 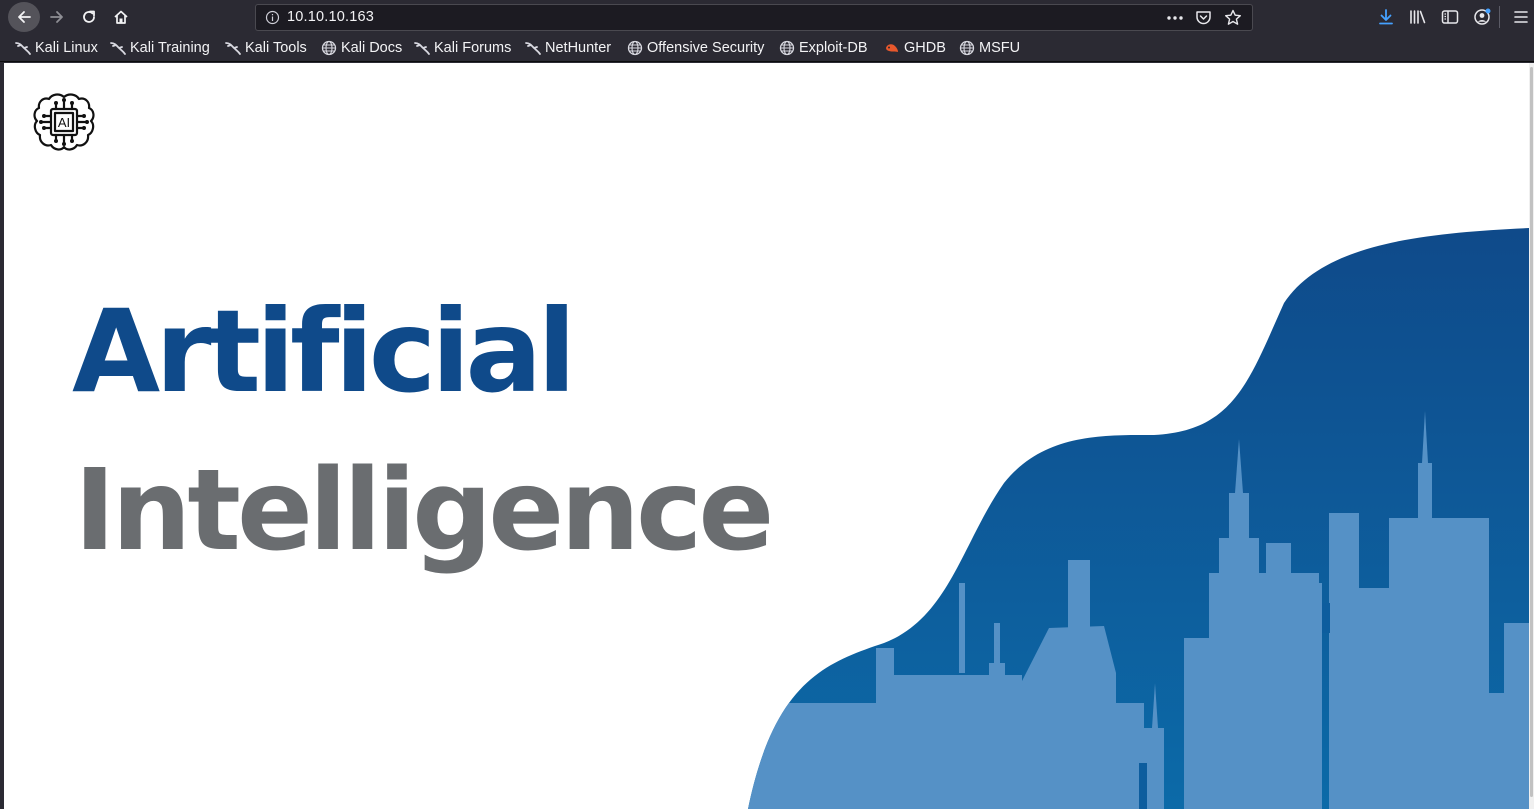 I want to click on bookmark-msfu: MSFU, so click(x=989, y=48).